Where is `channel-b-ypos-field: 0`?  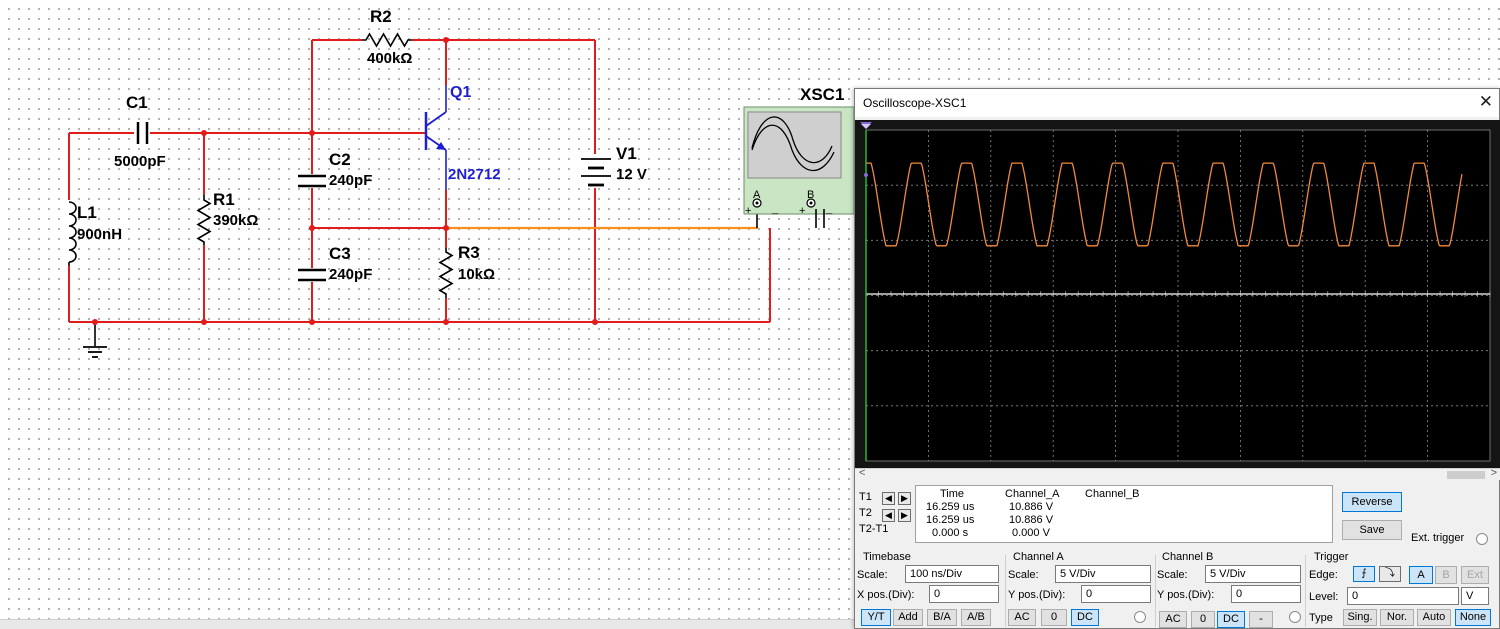 channel-b-ypos-field: 0 is located at coordinates (1266, 594).